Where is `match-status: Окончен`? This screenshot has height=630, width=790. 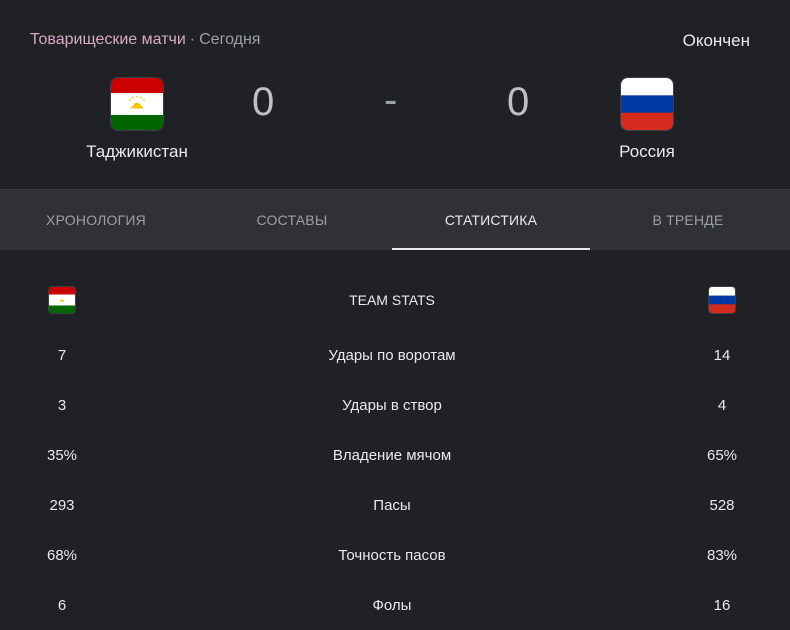
match-status: Окончен is located at coordinates (716, 40).